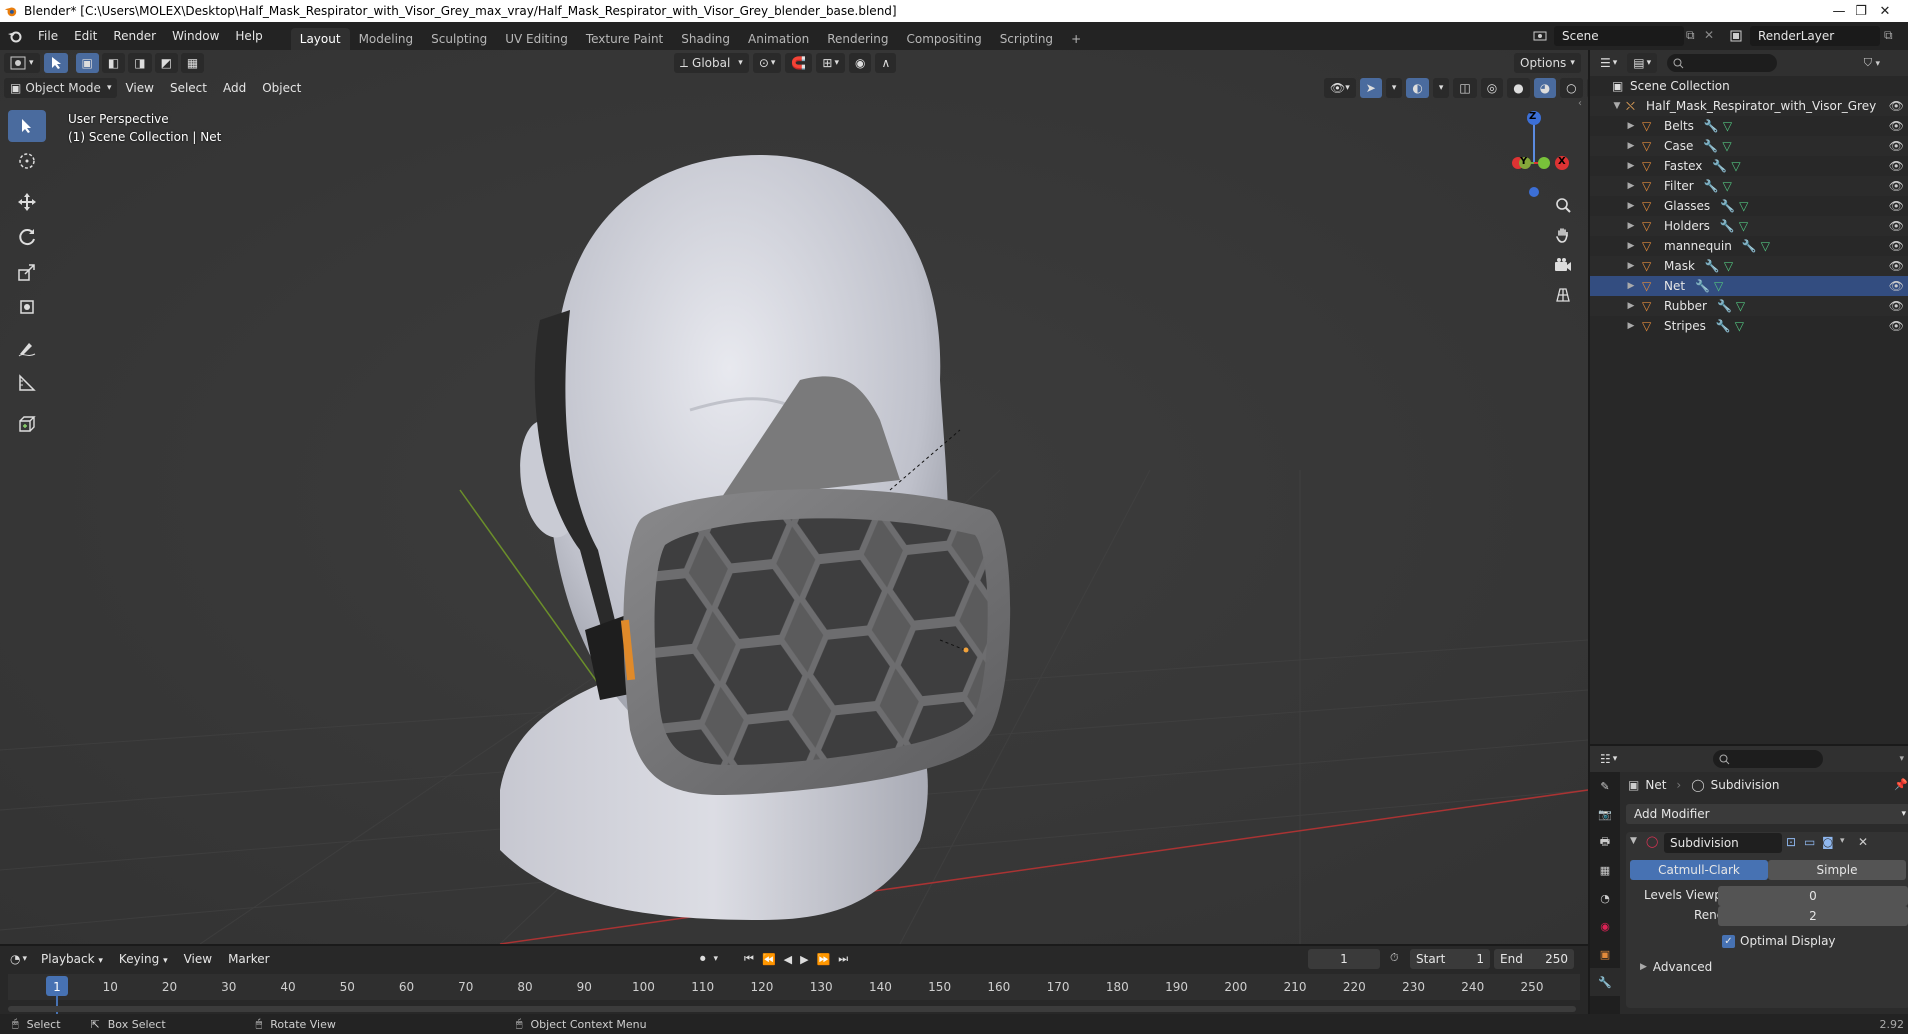  What do you see at coordinates (1699, 870) in the screenshot?
I see `catmull-clark-option: Catmull-Clark` at bounding box center [1699, 870].